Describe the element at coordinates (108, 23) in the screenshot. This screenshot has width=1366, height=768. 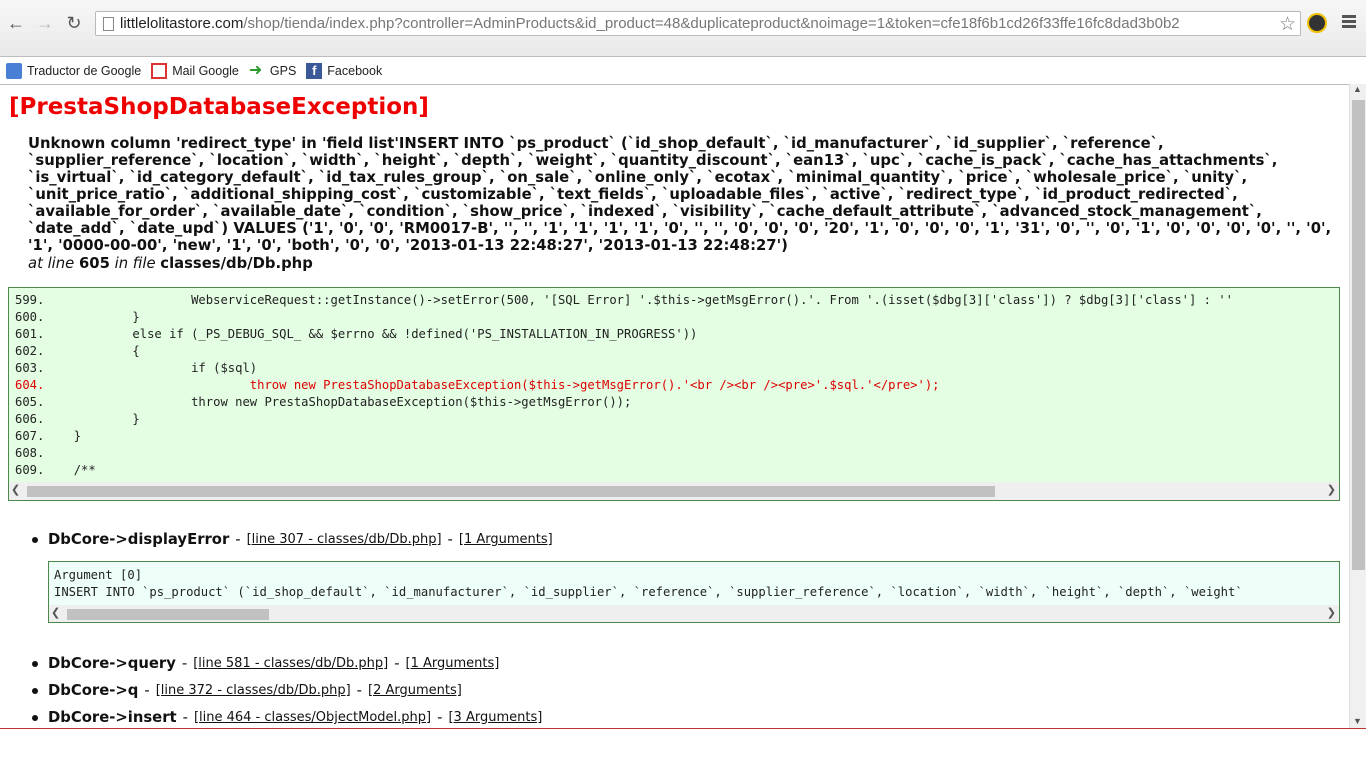
I see `page-icon` at that location.